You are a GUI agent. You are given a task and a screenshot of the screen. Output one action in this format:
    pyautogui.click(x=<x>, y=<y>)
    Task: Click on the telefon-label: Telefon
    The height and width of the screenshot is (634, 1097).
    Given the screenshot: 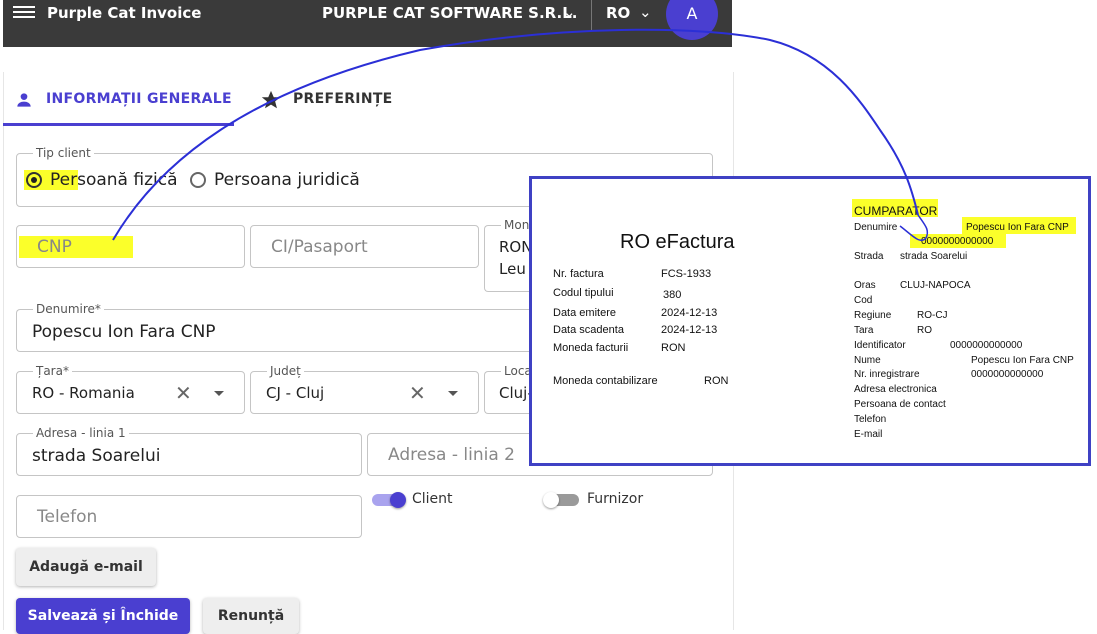 What is the action you would take?
    pyautogui.click(x=870, y=419)
    